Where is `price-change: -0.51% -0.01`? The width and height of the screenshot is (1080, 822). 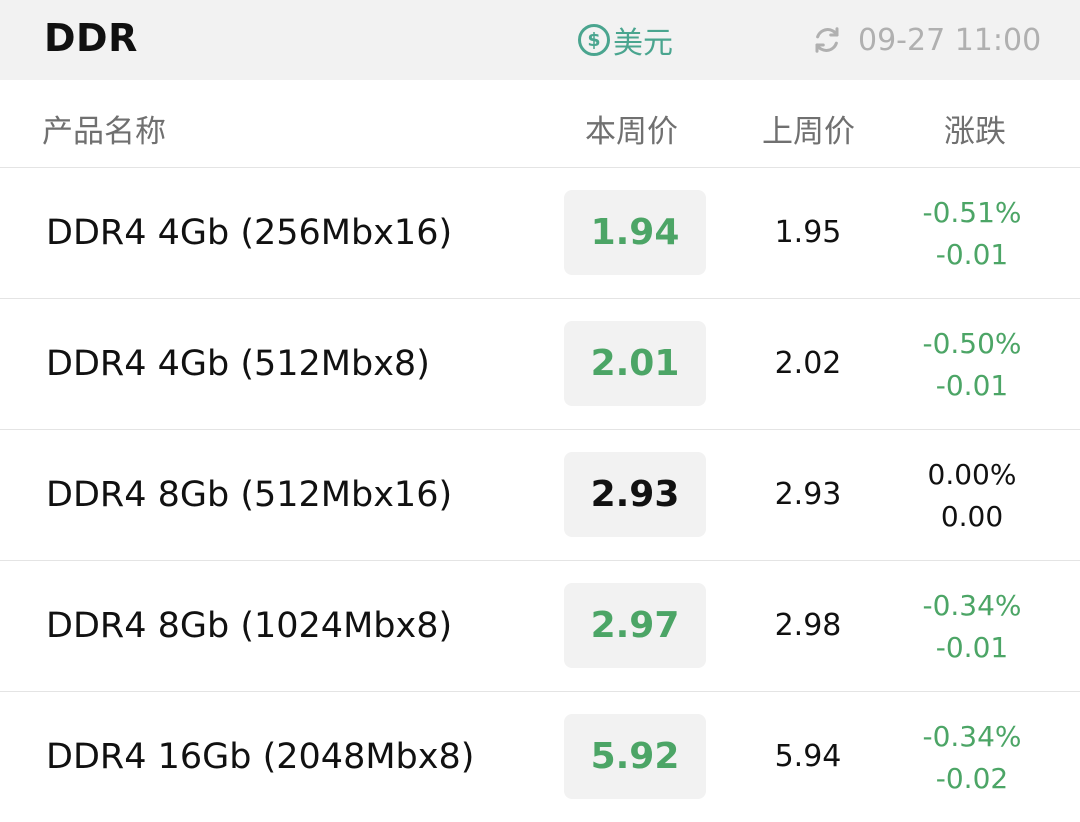 price-change: -0.51% -0.01 is located at coordinates (972, 234).